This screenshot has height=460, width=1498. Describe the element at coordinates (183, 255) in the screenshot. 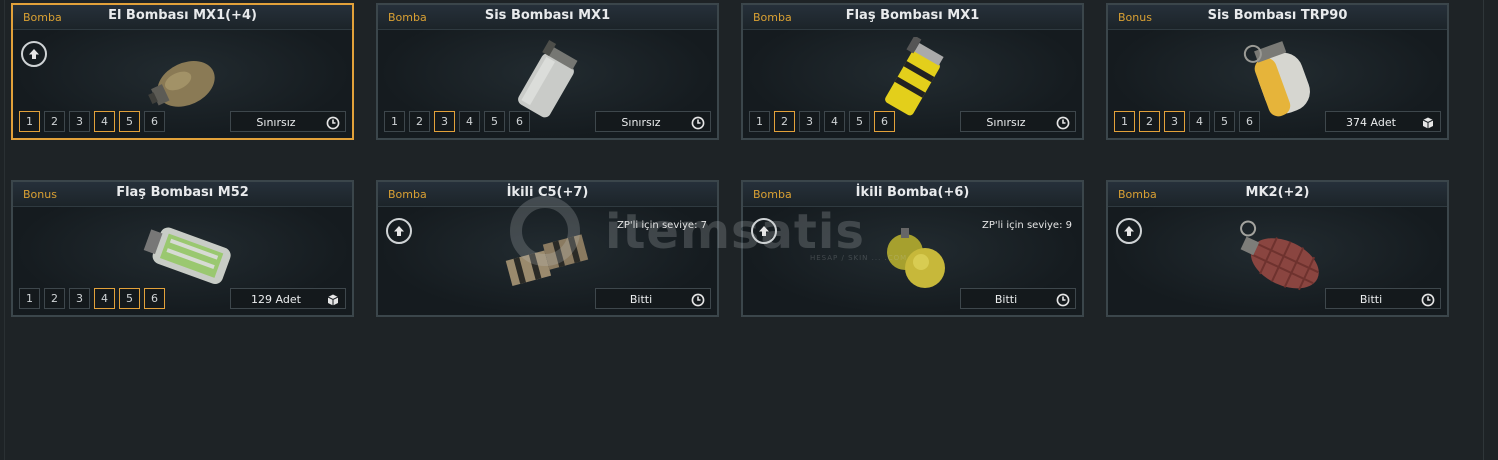

I see `flash-grenade-green-icon` at that location.